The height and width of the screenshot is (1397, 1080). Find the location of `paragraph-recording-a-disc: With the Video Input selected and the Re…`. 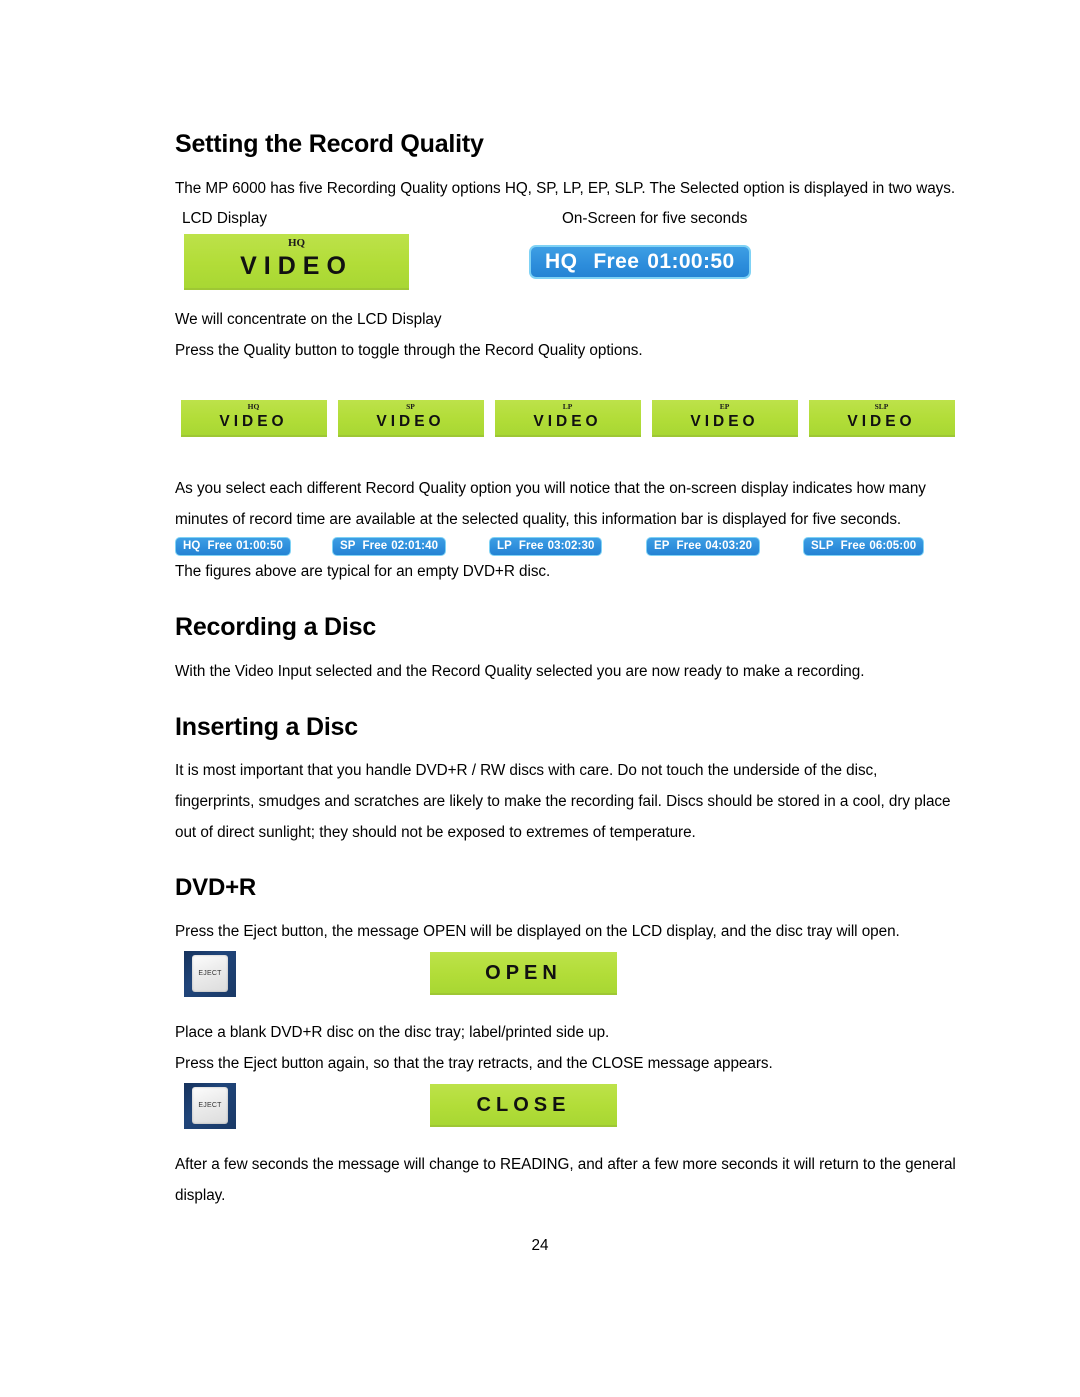

paragraph-recording-a-disc: With the Video Input selected and the Re… is located at coordinates (520, 671).